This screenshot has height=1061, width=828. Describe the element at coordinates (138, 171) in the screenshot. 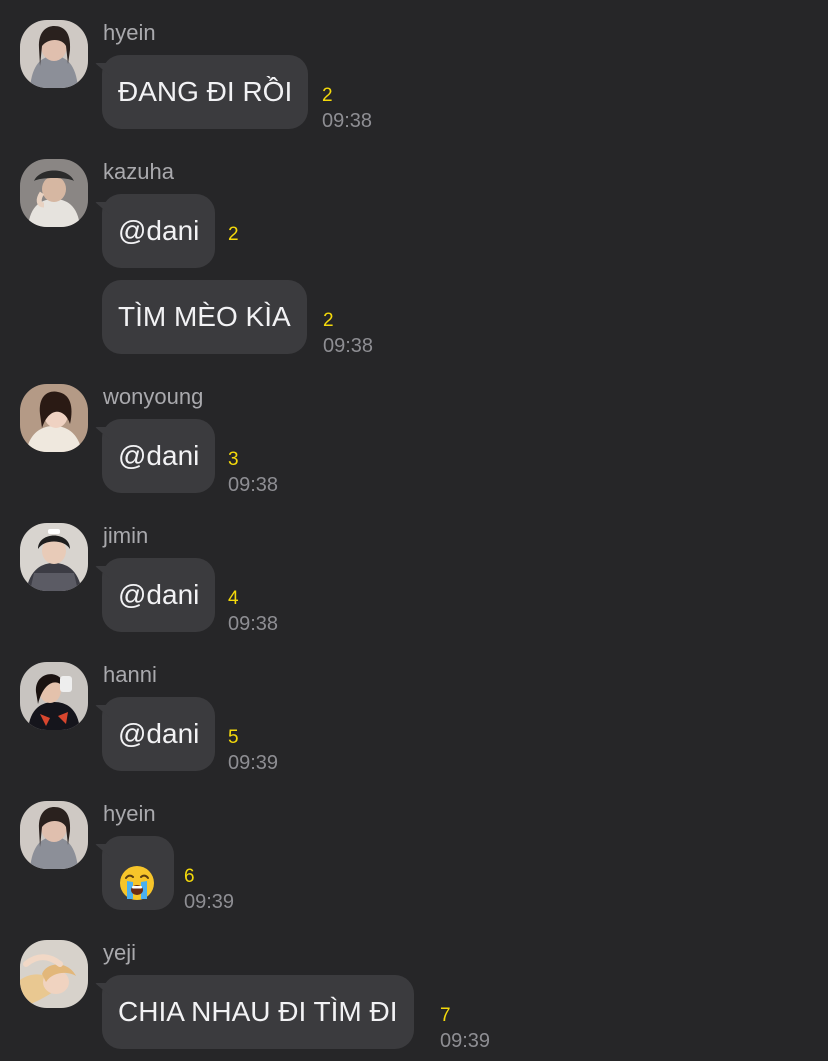

I see `sender-name: kazuha` at that location.